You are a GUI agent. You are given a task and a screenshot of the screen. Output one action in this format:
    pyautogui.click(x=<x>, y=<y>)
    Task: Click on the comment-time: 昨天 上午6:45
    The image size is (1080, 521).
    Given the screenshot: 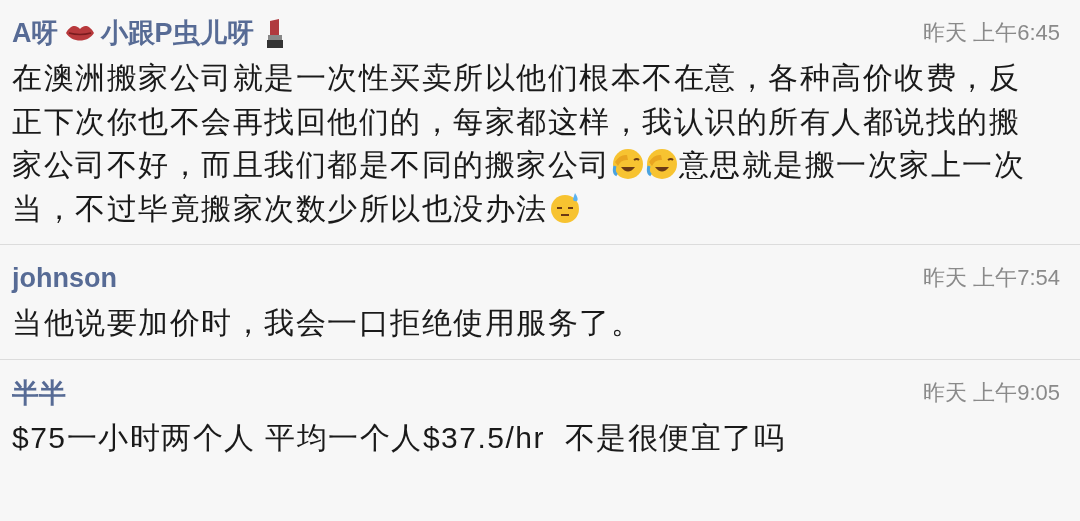 What is the action you would take?
    pyautogui.click(x=991, y=33)
    